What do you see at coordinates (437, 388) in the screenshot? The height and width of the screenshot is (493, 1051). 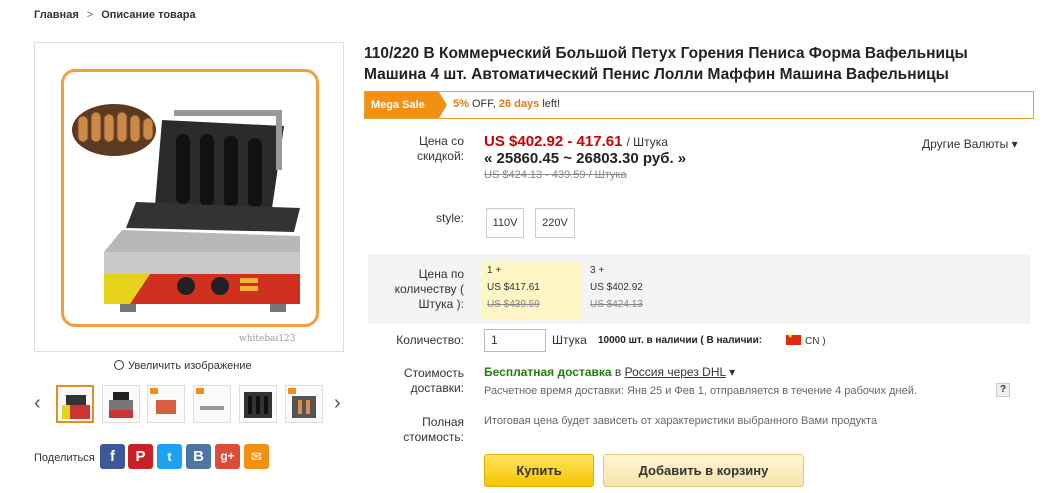 I see `shipping-label-line-2: доставки:` at bounding box center [437, 388].